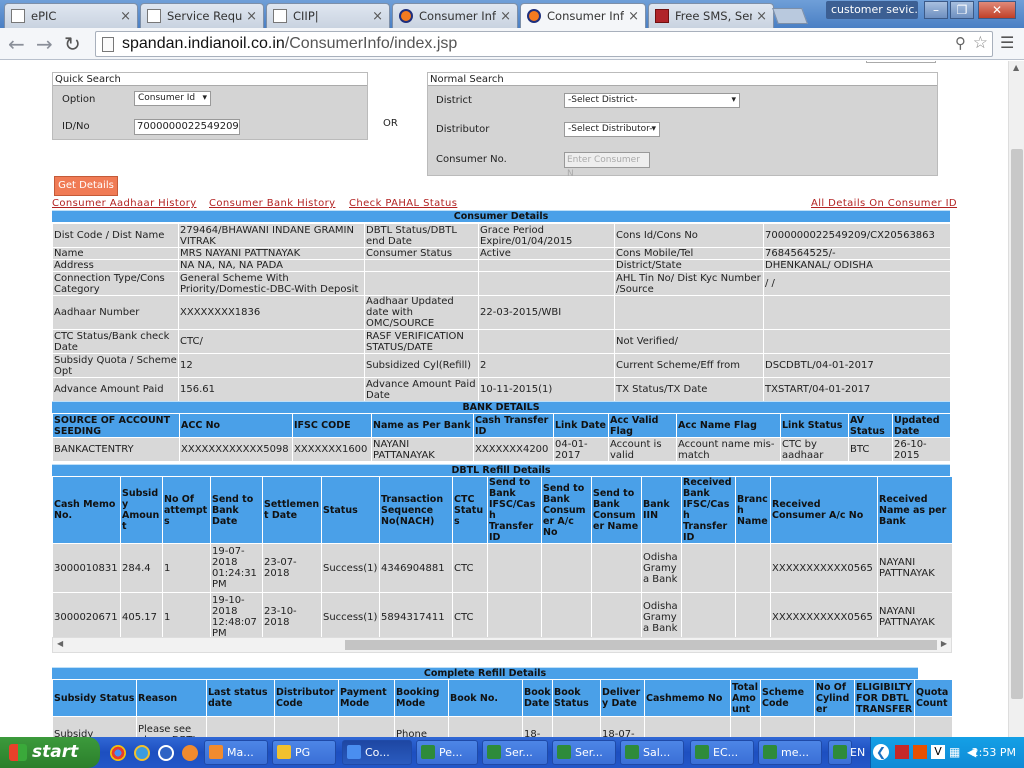 This screenshot has height=768, width=1024. What do you see at coordinates (190, 753) in the screenshot?
I see `firefox-icon` at bounding box center [190, 753].